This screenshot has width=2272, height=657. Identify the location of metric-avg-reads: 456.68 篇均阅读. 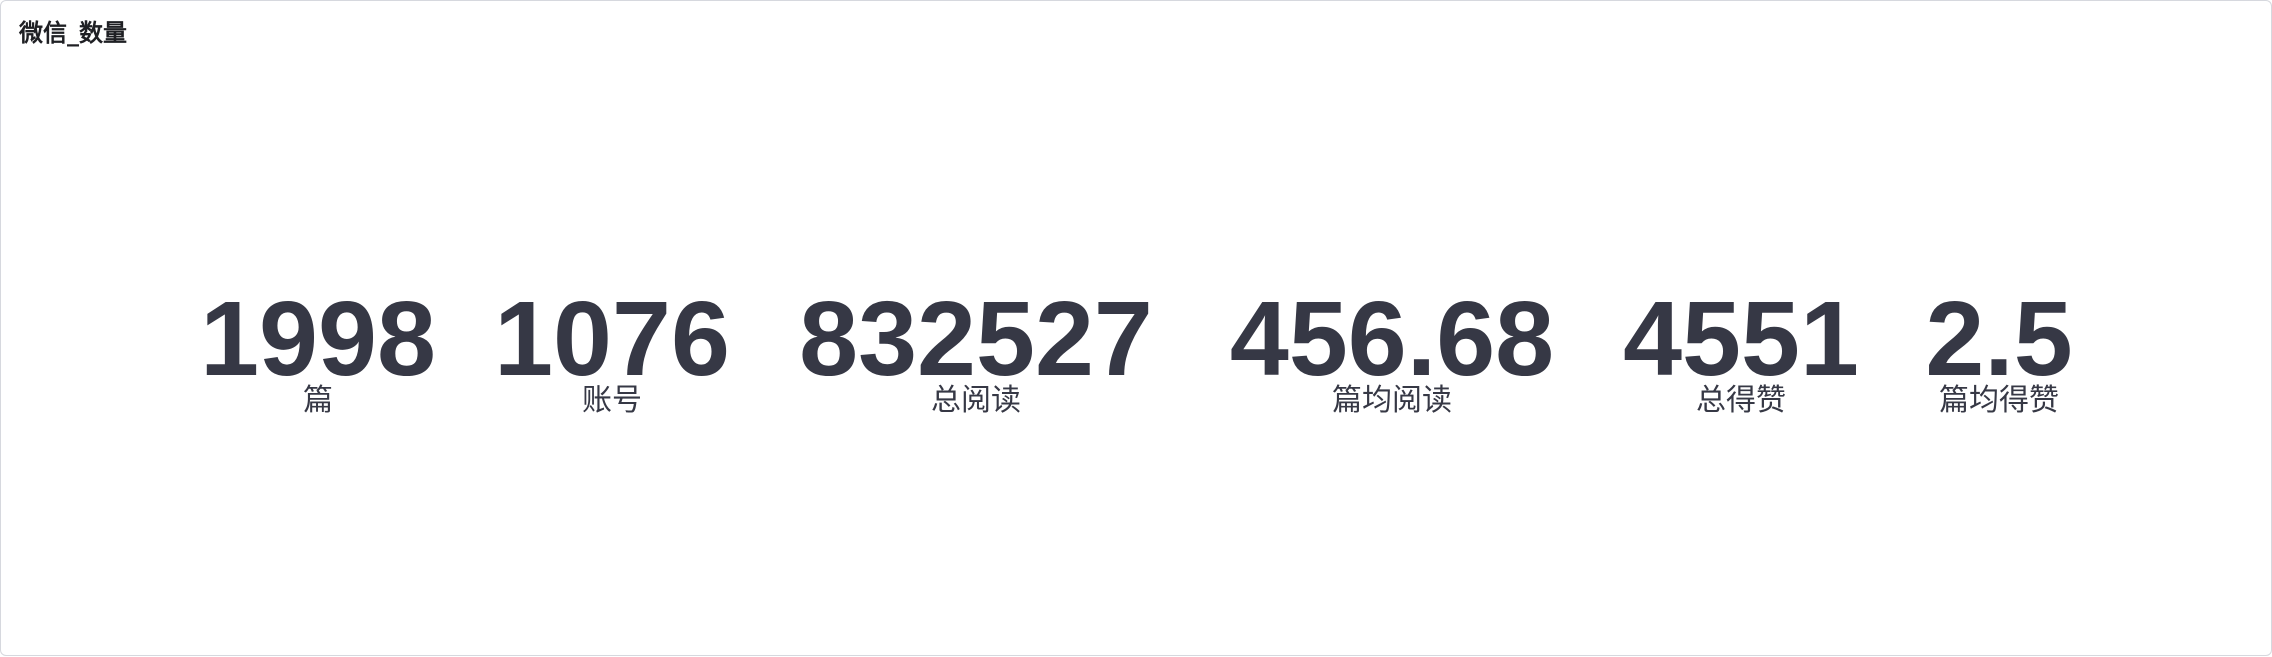
(1392, 350).